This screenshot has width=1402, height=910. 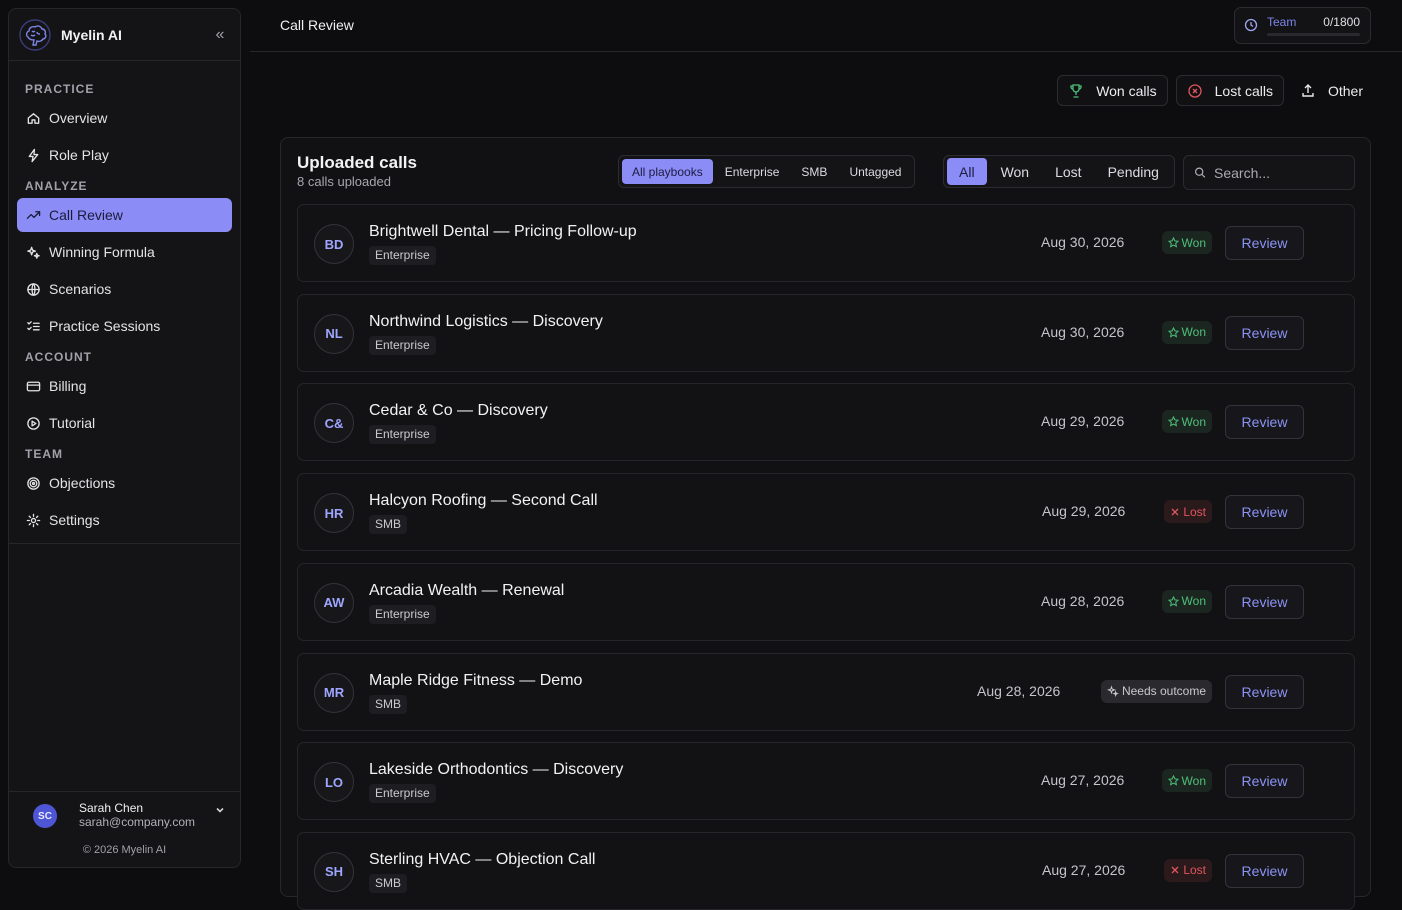 I want to click on sidebar-divider, so click(x=124, y=543).